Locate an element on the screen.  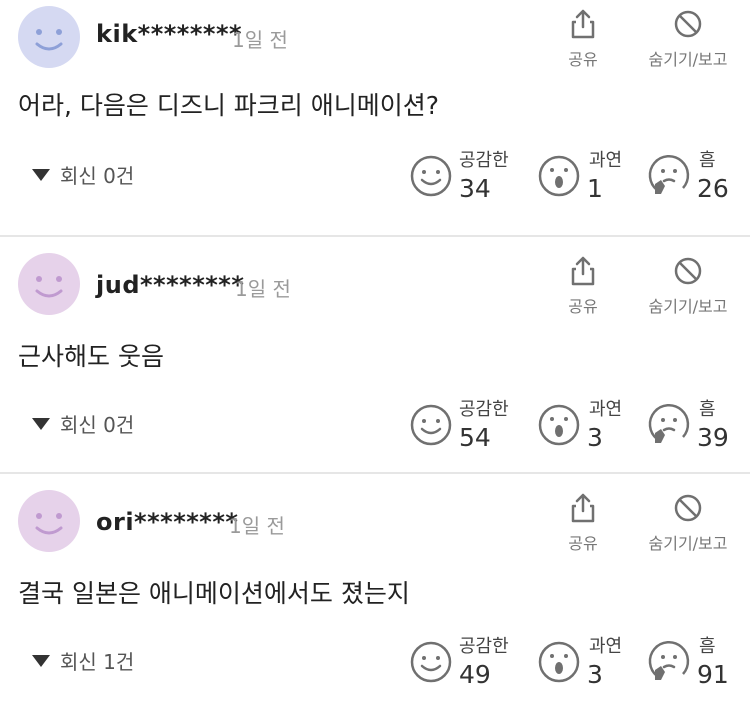
replies-toggle: 회신 1건 is located at coordinates (83, 660).